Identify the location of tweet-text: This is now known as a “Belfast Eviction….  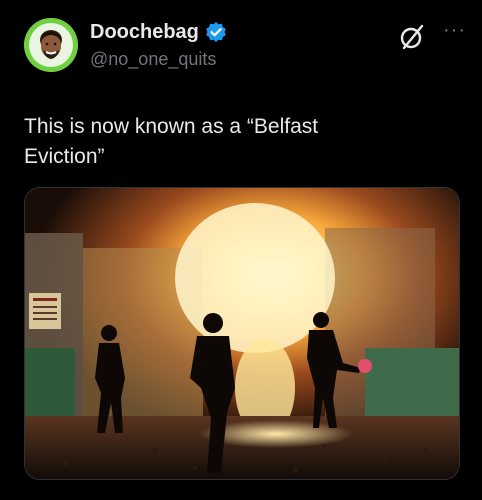
(234, 142).